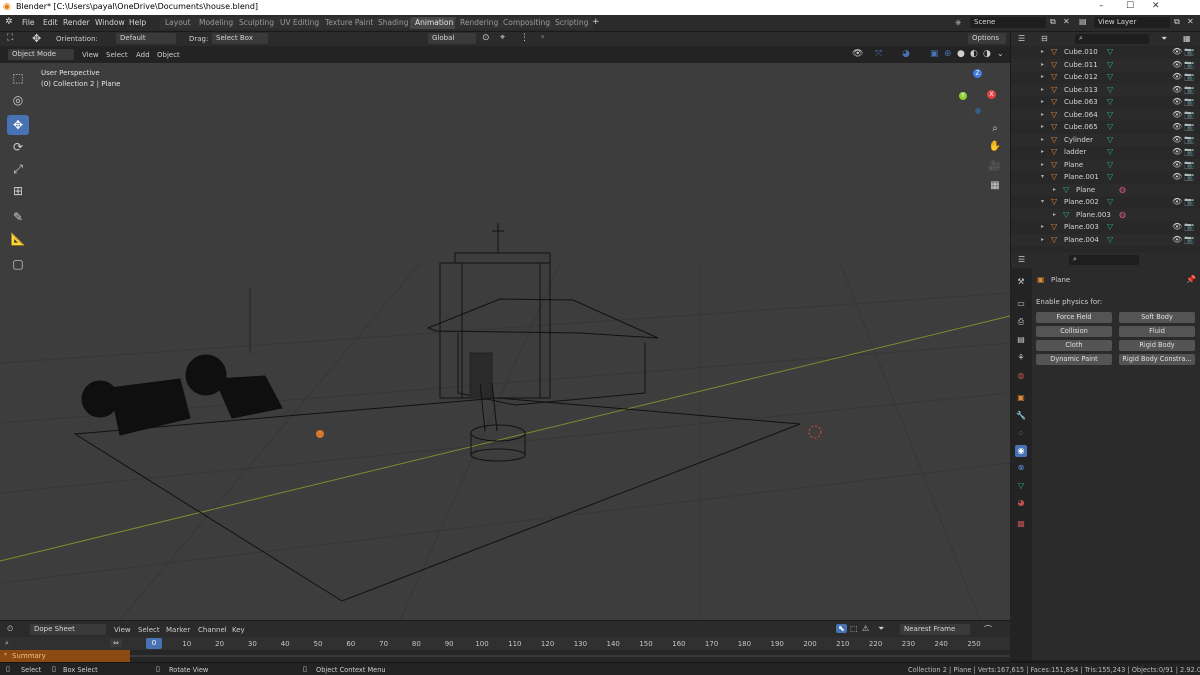 This screenshot has height=675, width=1200. I want to click on maximize-button: ☐, so click(1130, 6).